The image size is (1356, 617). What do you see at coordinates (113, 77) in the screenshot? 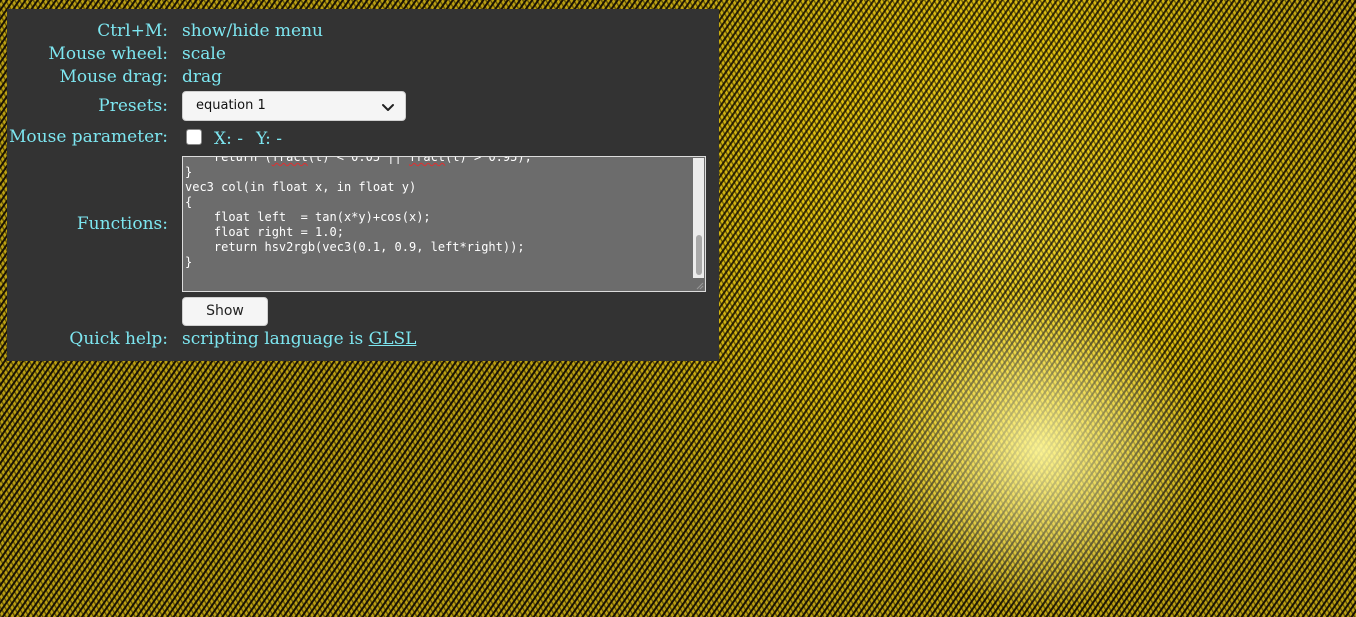
I see `shortcut-label-mouse-drag: Mouse drag:` at bounding box center [113, 77].